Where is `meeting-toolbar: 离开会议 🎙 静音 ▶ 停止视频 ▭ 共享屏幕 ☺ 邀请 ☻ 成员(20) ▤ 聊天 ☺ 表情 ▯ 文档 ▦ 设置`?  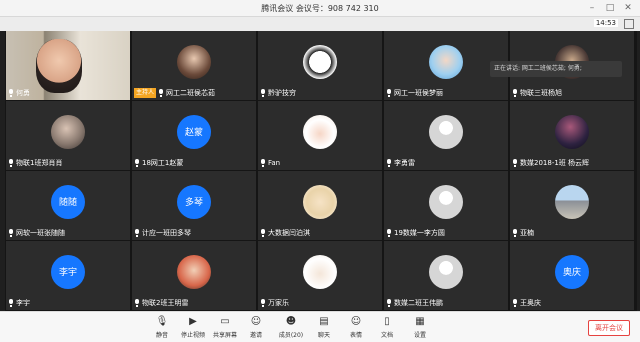 meeting-toolbar: 离开会议 🎙 静音 ▶ 停止视频 ▭ 共享屏幕 ☺ 邀请 ☻ 成员(20) ▤ 聊天 ☺ 表情 ▯ 文档 ▦ 设置 is located at coordinates (320, 326).